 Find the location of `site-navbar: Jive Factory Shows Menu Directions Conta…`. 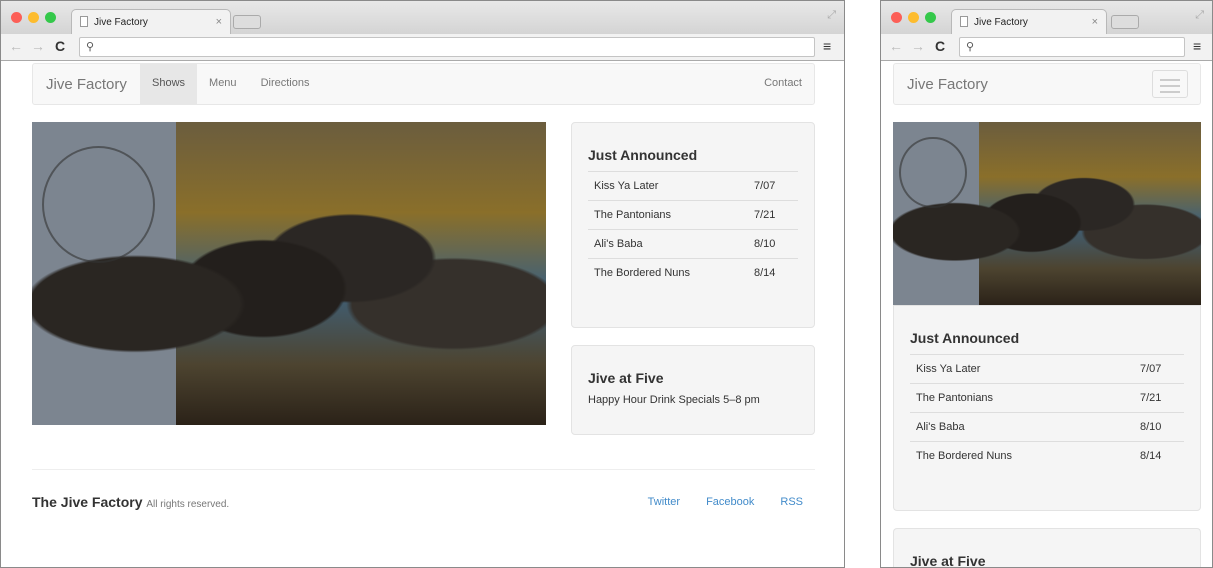

site-navbar: Jive Factory Shows Menu Directions Conta… is located at coordinates (423, 84).